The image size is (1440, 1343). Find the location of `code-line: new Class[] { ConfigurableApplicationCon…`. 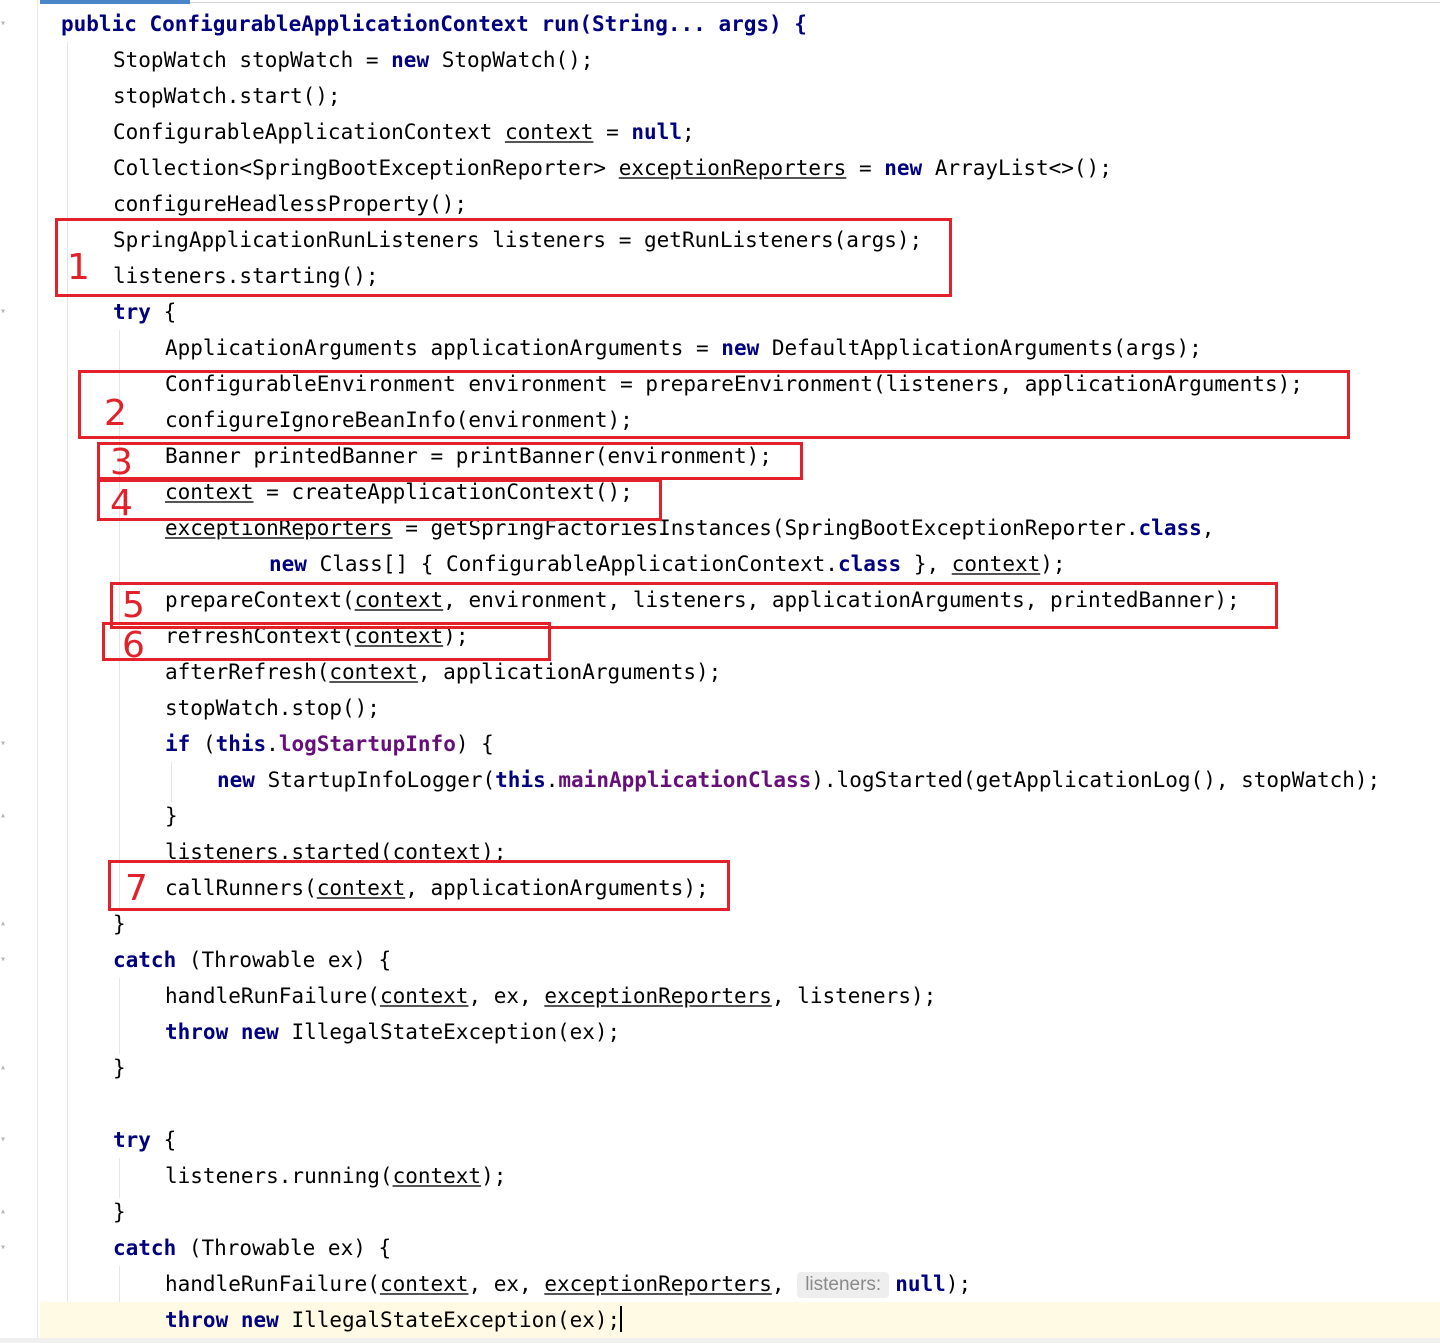

code-line: new Class[] { ConfigurableApplicationCon… is located at coordinates (667, 564).